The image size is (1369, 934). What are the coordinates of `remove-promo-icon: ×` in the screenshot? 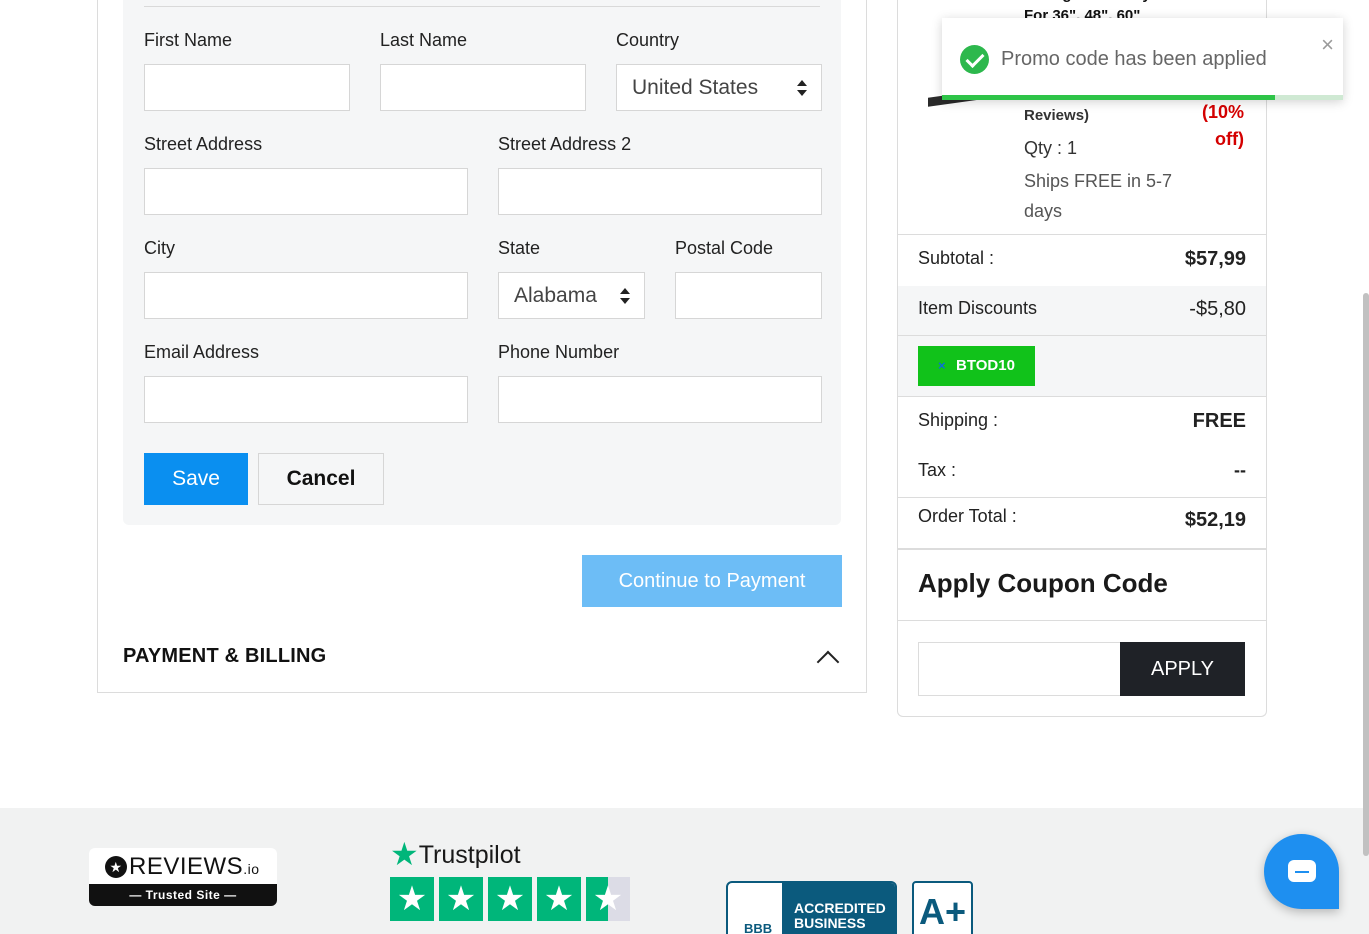 It's located at (942, 366).